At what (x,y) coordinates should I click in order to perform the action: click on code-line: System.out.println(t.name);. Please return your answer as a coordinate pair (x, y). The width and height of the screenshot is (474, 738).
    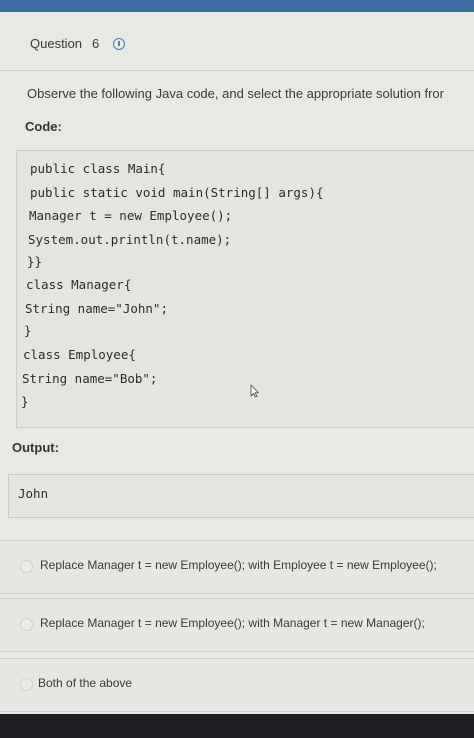
    Looking at the image, I should click on (130, 239).